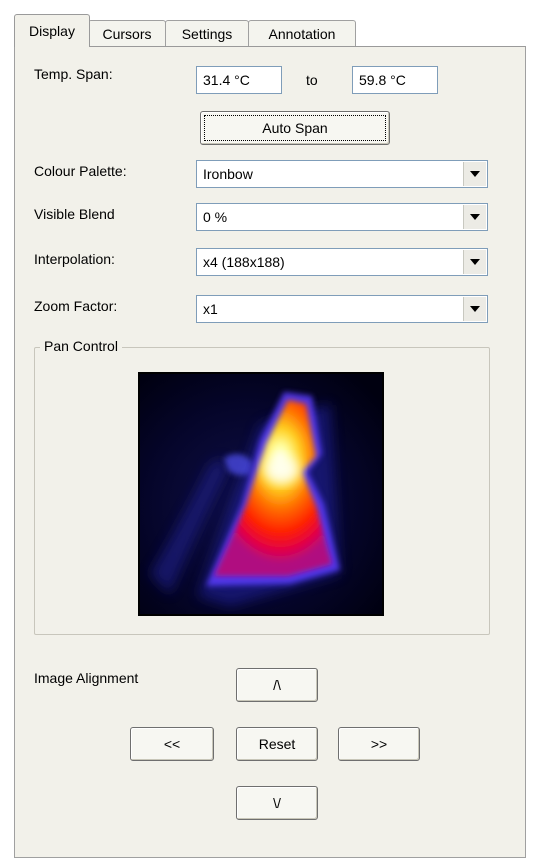 This screenshot has width=536, height=866. I want to click on zoom-factor-value: x1, so click(210, 309).